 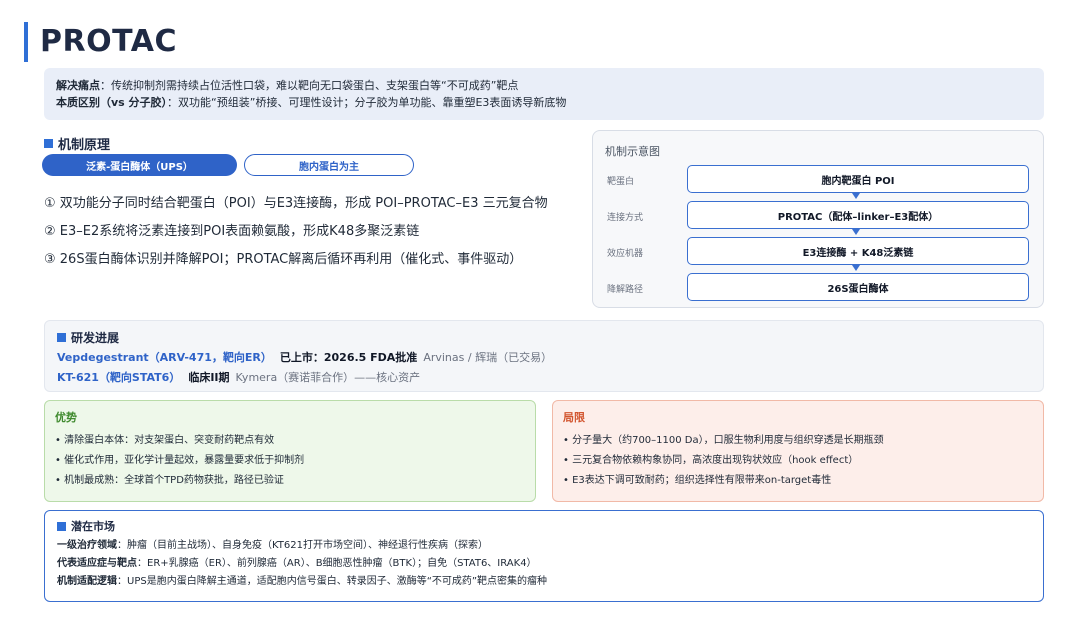 What do you see at coordinates (302, 545) in the screenshot?
I see `market-line-text: ：肿瘤（目前主战场）、自身免疫（KT621打开市场空间）、神经退行性疾病（探索）` at bounding box center [302, 545].